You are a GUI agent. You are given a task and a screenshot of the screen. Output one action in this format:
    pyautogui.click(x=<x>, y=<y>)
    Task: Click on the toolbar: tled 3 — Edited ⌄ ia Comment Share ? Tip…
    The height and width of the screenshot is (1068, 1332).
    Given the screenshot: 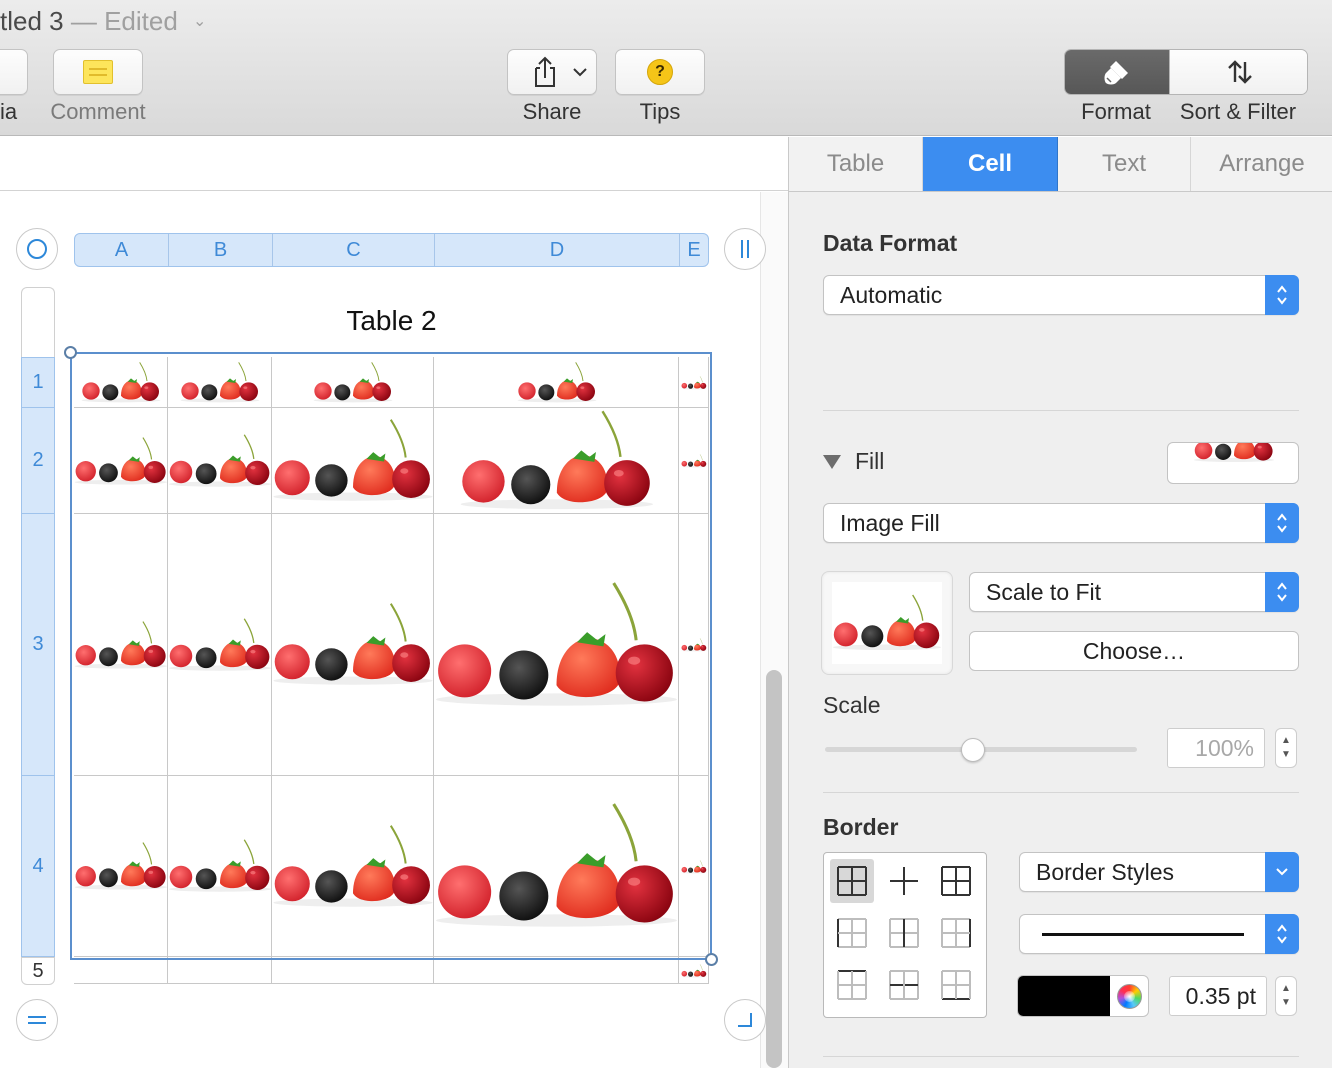 What is the action you would take?
    pyautogui.click(x=666, y=68)
    